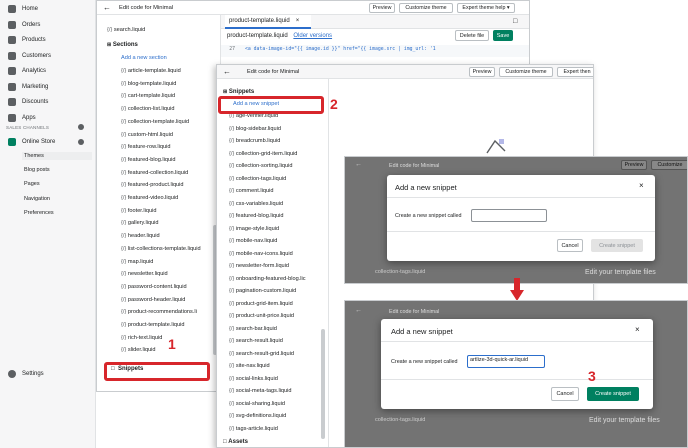 This screenshot has height=448, width=688. Describe the element at coordinates (509, 215) in the screenshot. I see `snippet-name-input` at that location.